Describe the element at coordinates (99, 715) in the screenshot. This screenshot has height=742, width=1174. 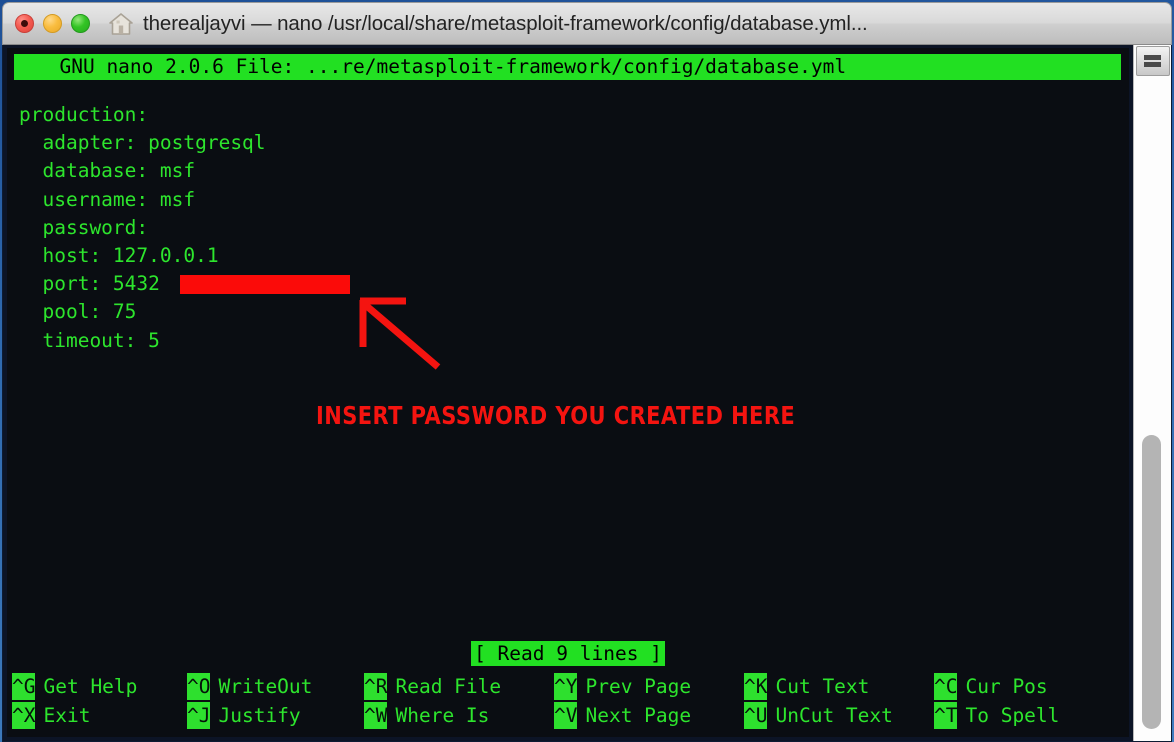
I see `help-item-exit: ^X Exit` at that location.